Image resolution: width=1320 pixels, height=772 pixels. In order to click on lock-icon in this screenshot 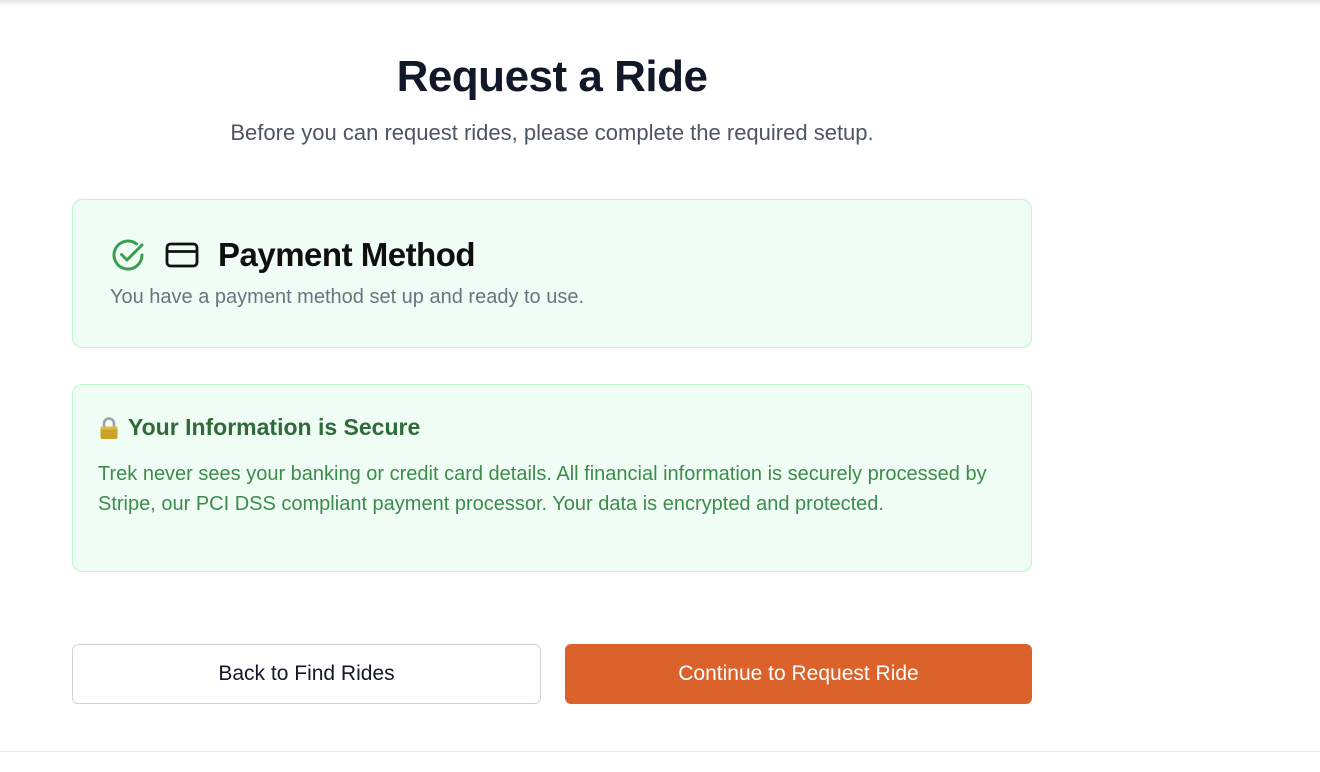, I will do `click(109, 428)`.